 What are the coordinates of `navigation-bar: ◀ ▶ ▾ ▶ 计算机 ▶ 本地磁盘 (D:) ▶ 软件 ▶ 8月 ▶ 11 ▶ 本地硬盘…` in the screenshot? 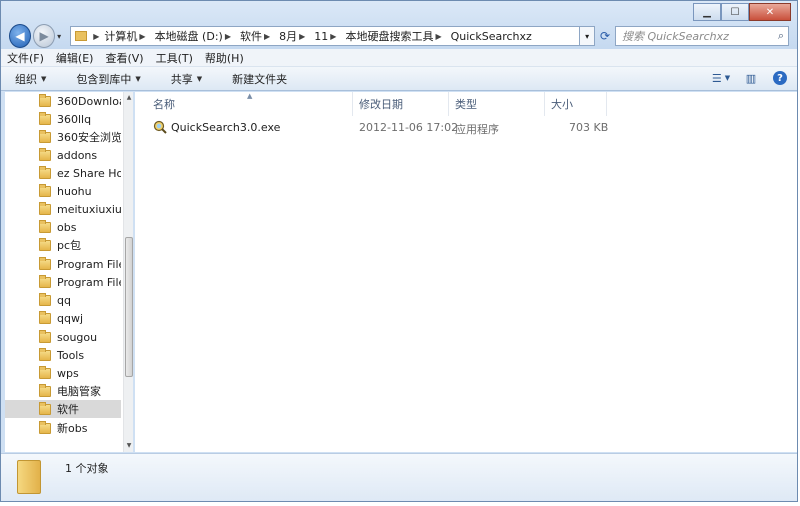 It's located at (399, 36).